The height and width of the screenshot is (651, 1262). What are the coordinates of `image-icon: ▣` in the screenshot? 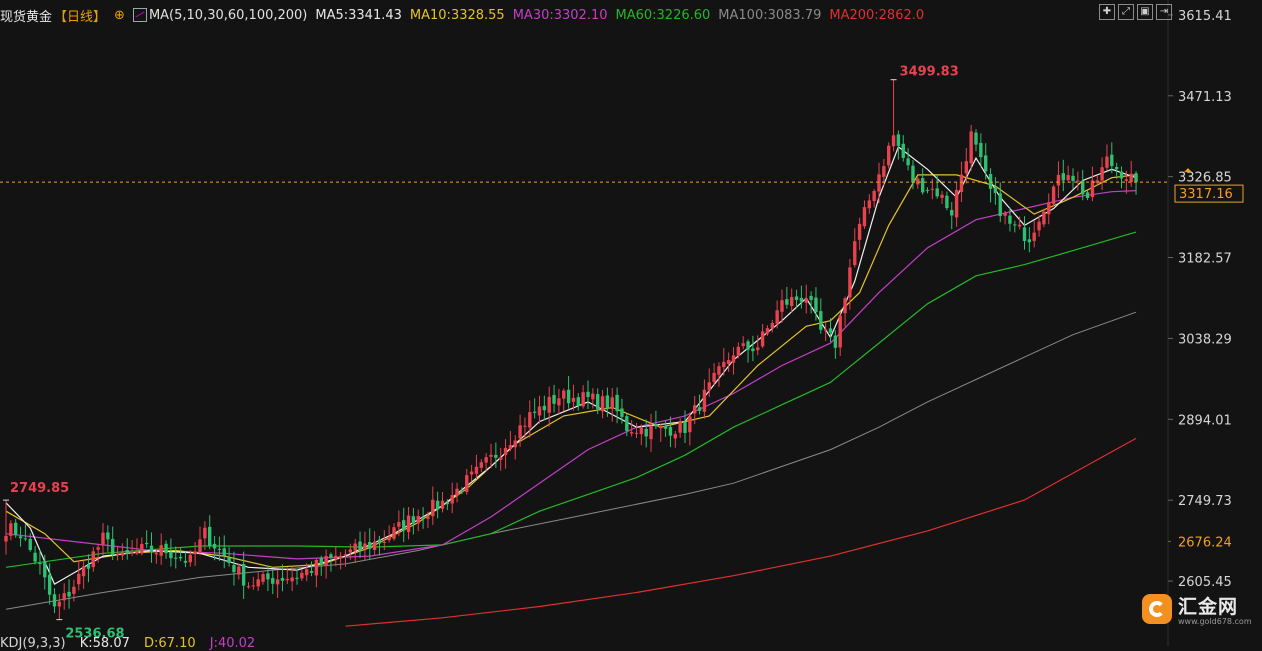 It's located at (1145, 12).